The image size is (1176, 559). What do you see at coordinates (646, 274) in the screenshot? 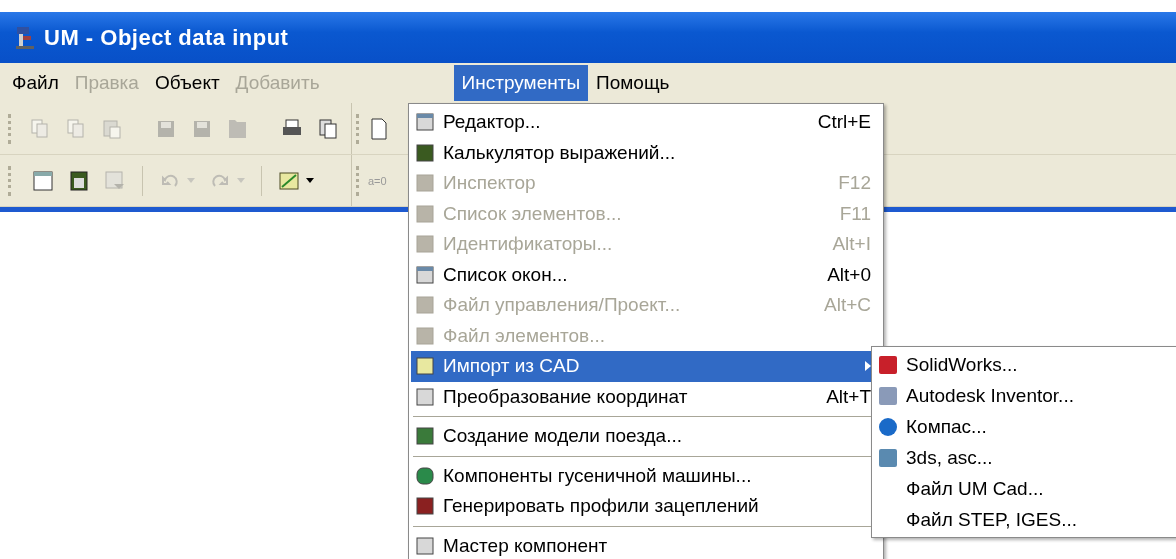
I see `menu-item: Список окон... Alt+0` at bounding box center [646, 274].